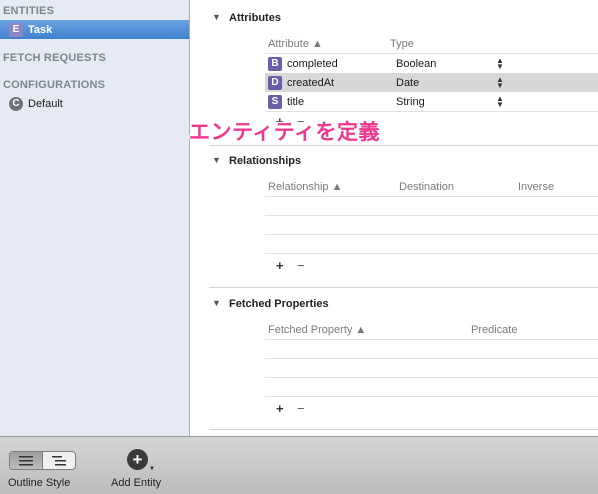 The image size is (598, 494). Describe the element at coordinates (255, 18) in the screenshot. I see `attributes-section-title: Attributes` at that location.